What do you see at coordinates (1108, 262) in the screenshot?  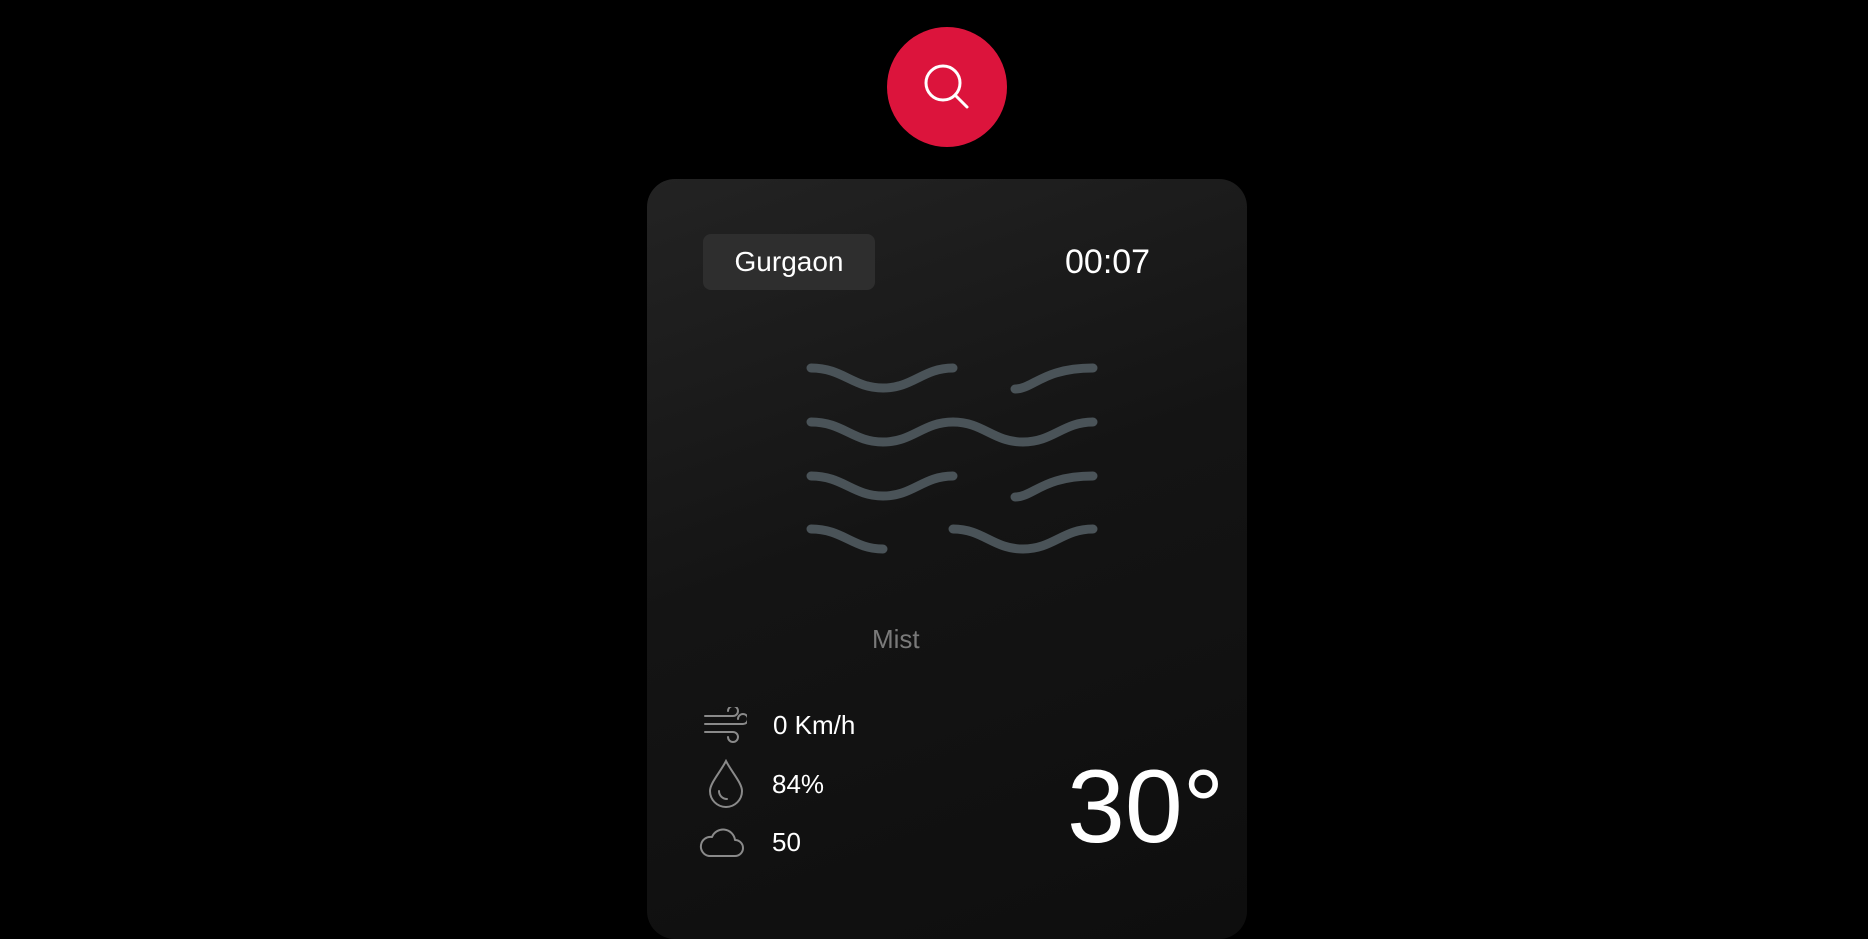 I see `local-time: 00:07` at bounding box center [1108, 262].